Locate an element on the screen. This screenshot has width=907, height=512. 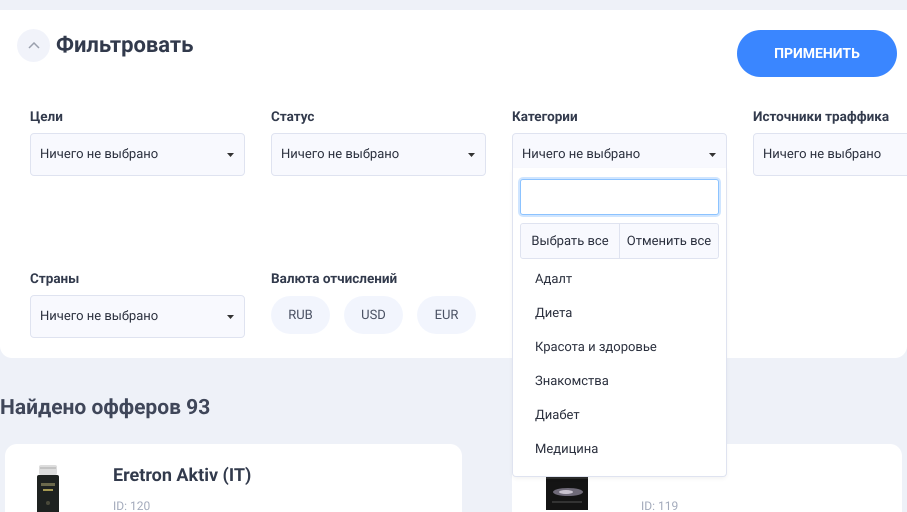
dropdown-item: Диабет is located at coordinates (619, 416).